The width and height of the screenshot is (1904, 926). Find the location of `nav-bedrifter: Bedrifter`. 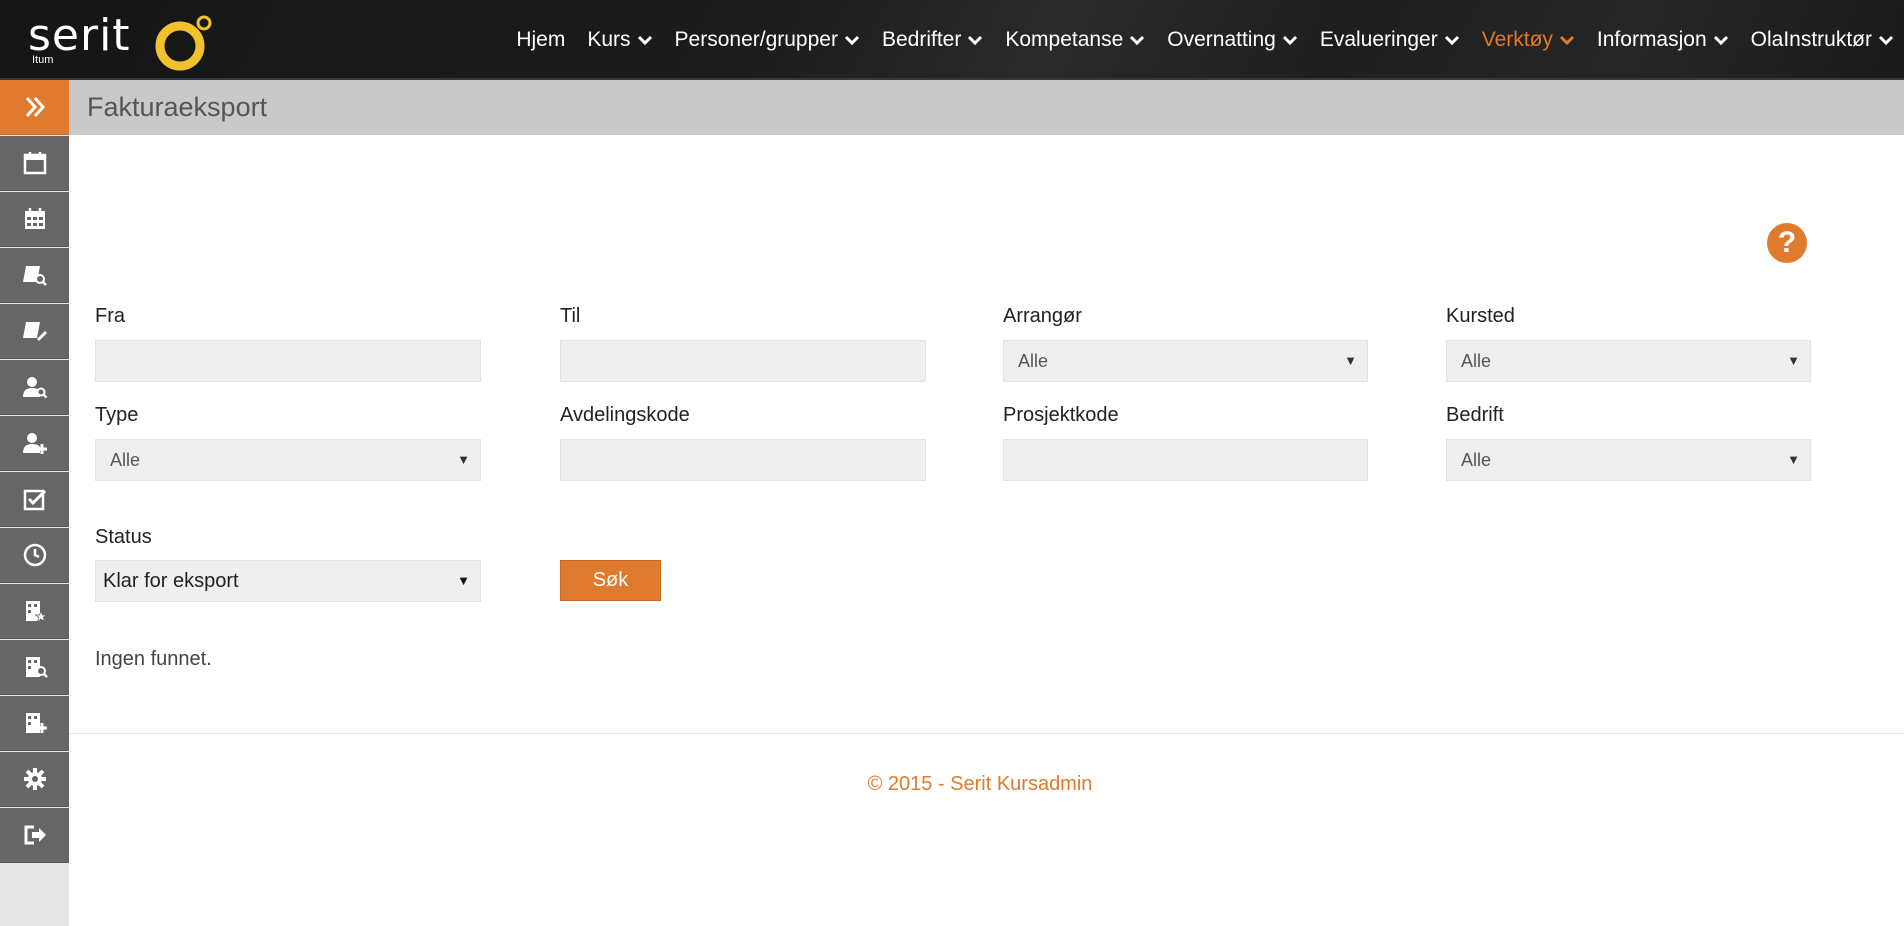

nav-bedrifter: Bedrifter is located at coordinates (932, 40).